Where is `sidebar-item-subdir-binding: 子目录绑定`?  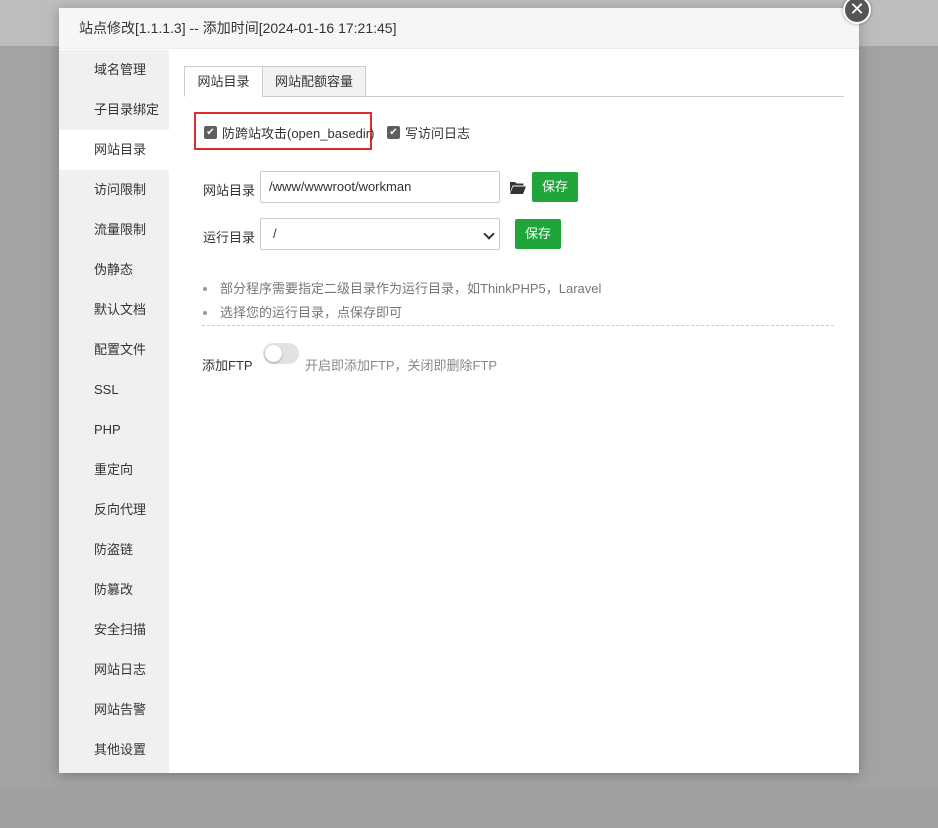
sidebar-item-subdir-binding: 子目录绑定 is located at coordinates (114, 110).